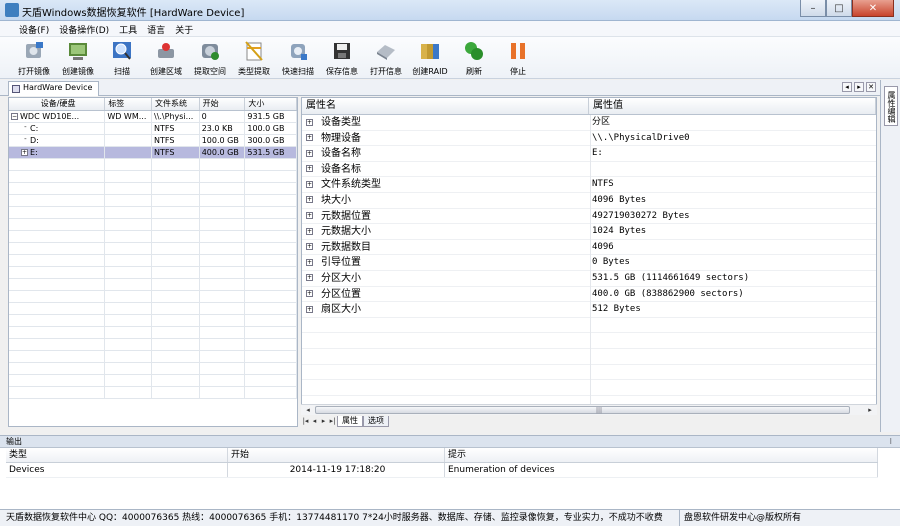  I want to click on scan-button: 扫描, so click(122, 57).